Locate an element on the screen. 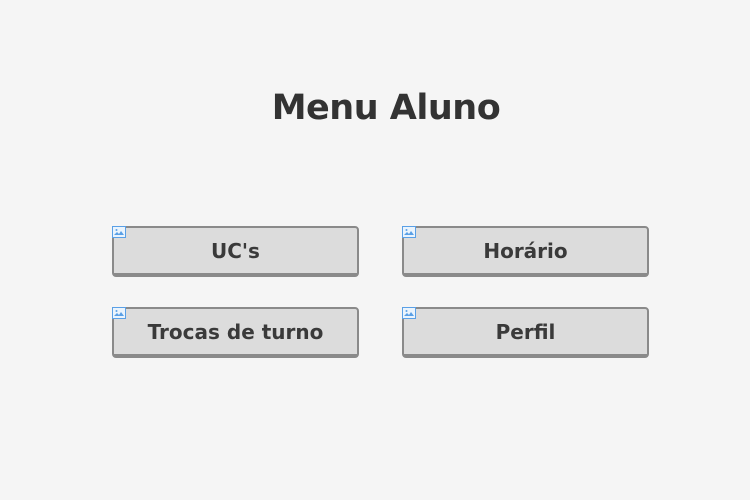 The height and width of the screenshot is (500, 750). perfil-button-label: Perfil is located at coordinates (525, 331).